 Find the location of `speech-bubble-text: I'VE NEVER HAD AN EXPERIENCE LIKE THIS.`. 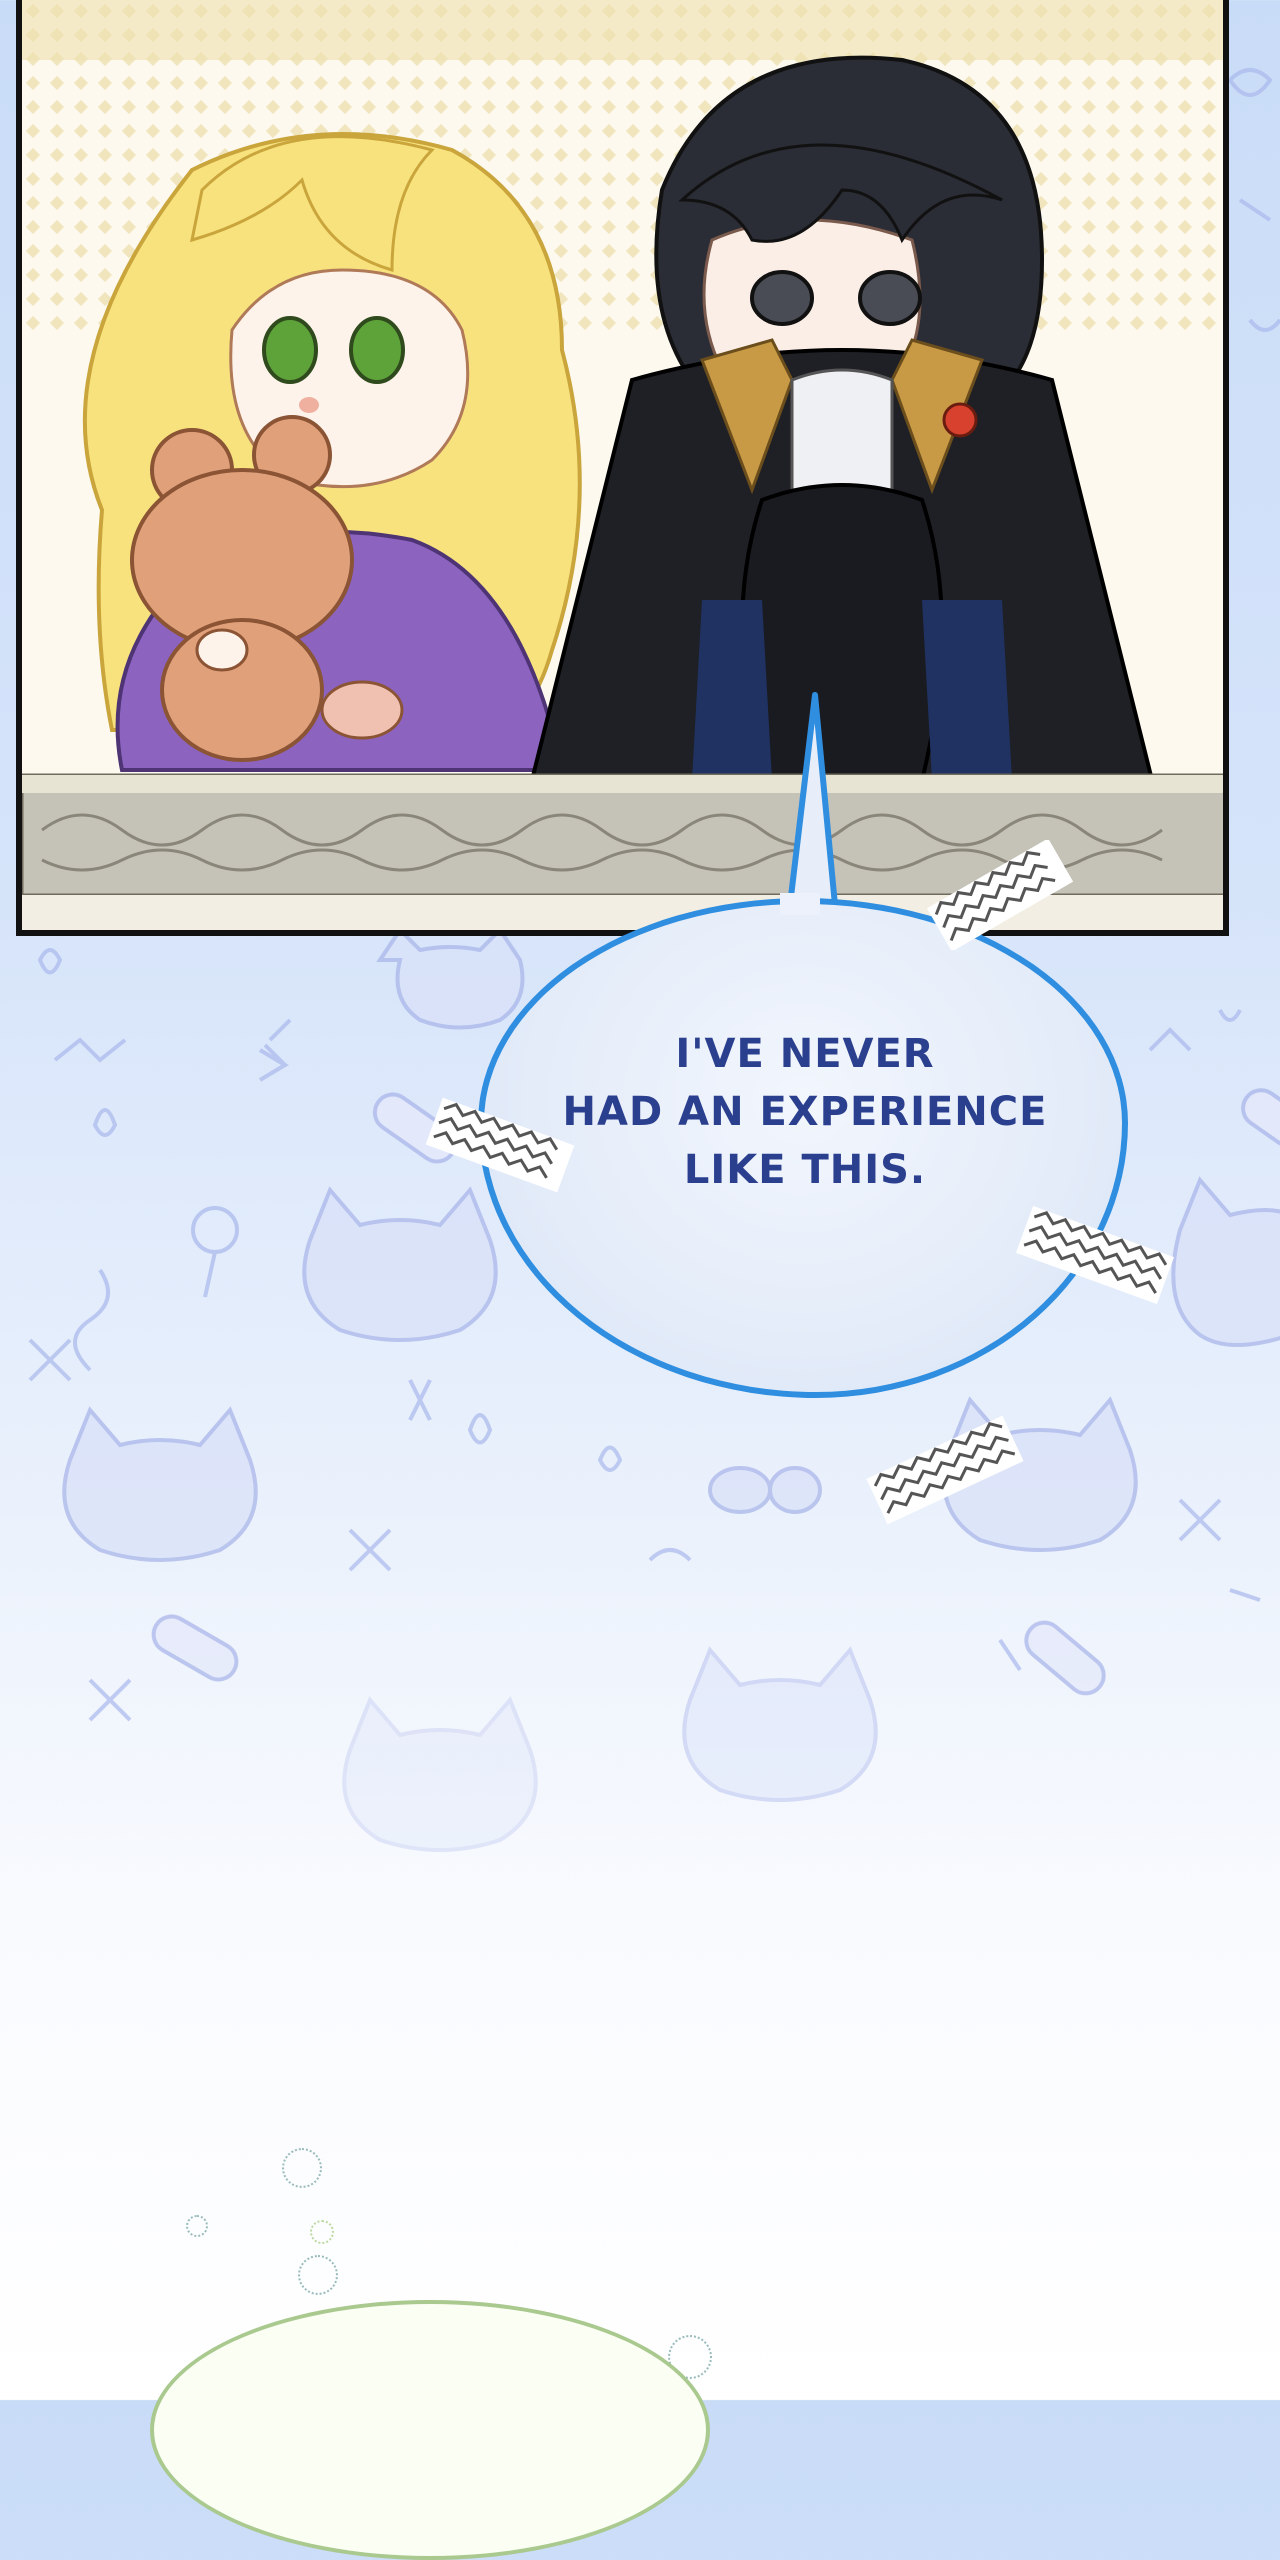

speech-bubble-text: I'VE NEVER HAD AN EXPERIENCE LIKE THIS. is located at coordinates (805, 1112).